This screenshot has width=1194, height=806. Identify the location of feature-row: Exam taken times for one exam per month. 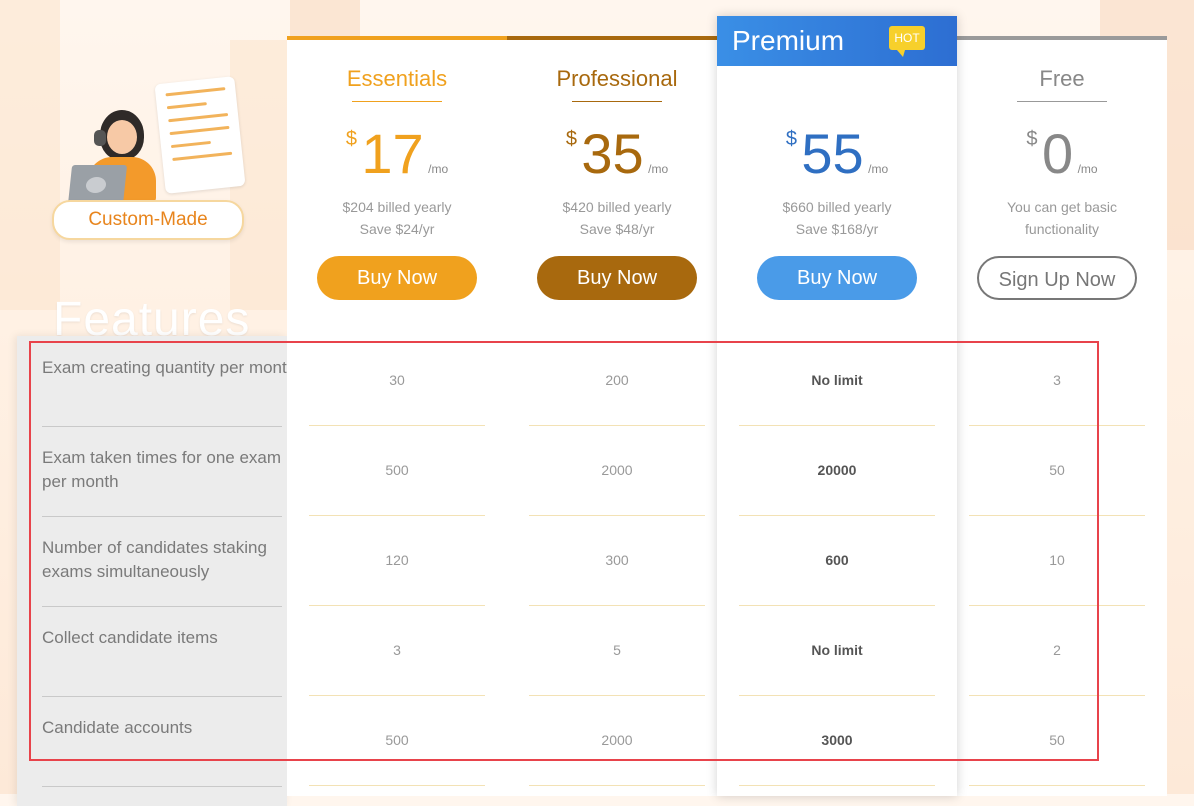
(162, 471).